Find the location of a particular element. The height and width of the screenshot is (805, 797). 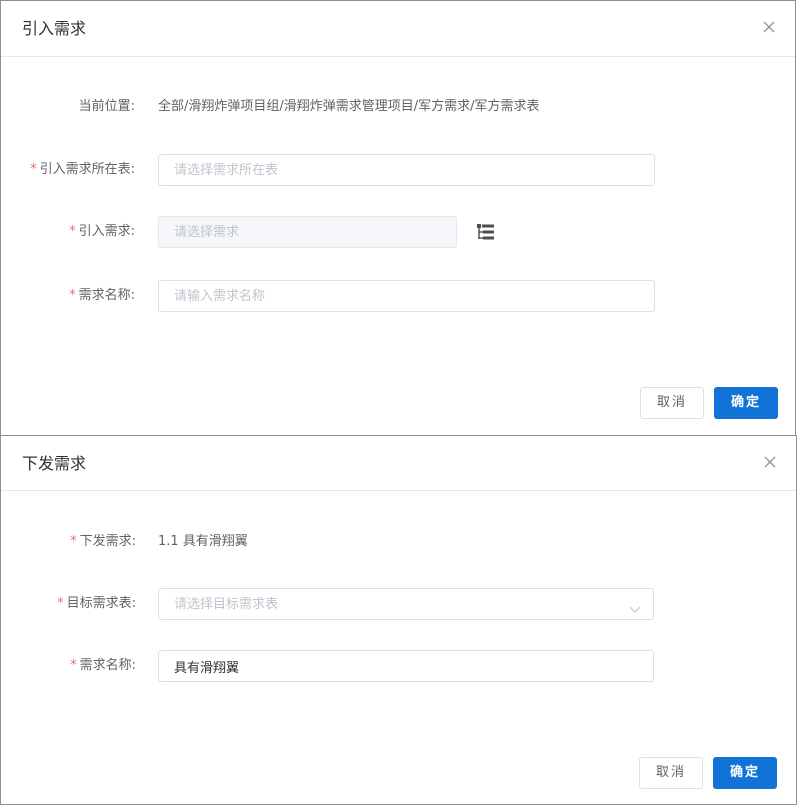

dialog-title: 下发需求 is located at coordinates (54, 463).